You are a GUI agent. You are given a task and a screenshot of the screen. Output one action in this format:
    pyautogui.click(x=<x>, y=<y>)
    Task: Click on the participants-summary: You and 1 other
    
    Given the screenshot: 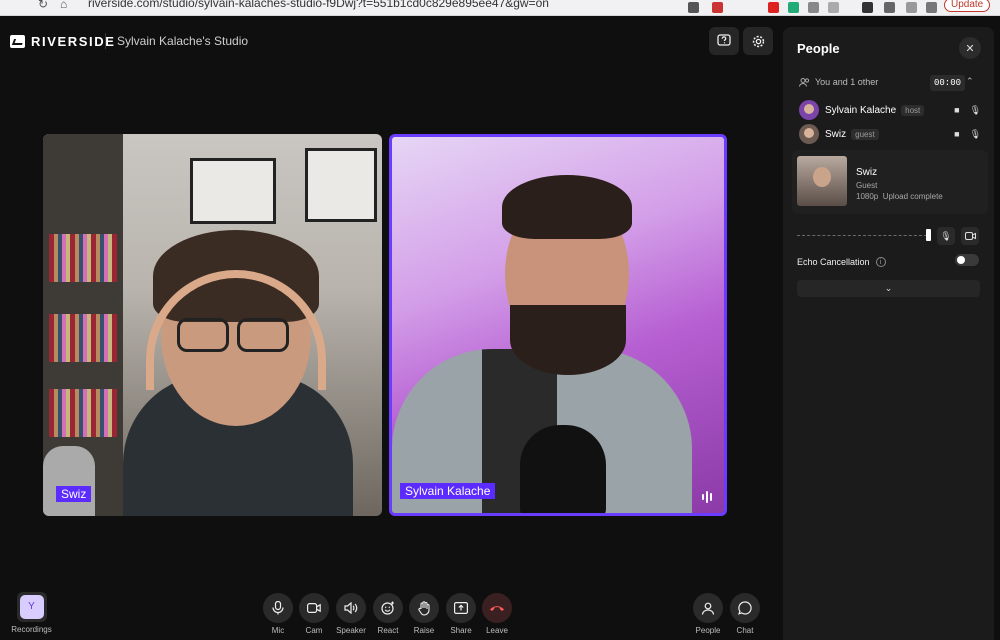 What is the action you would take?
    pyautogui.click(x=838, y=82)
    